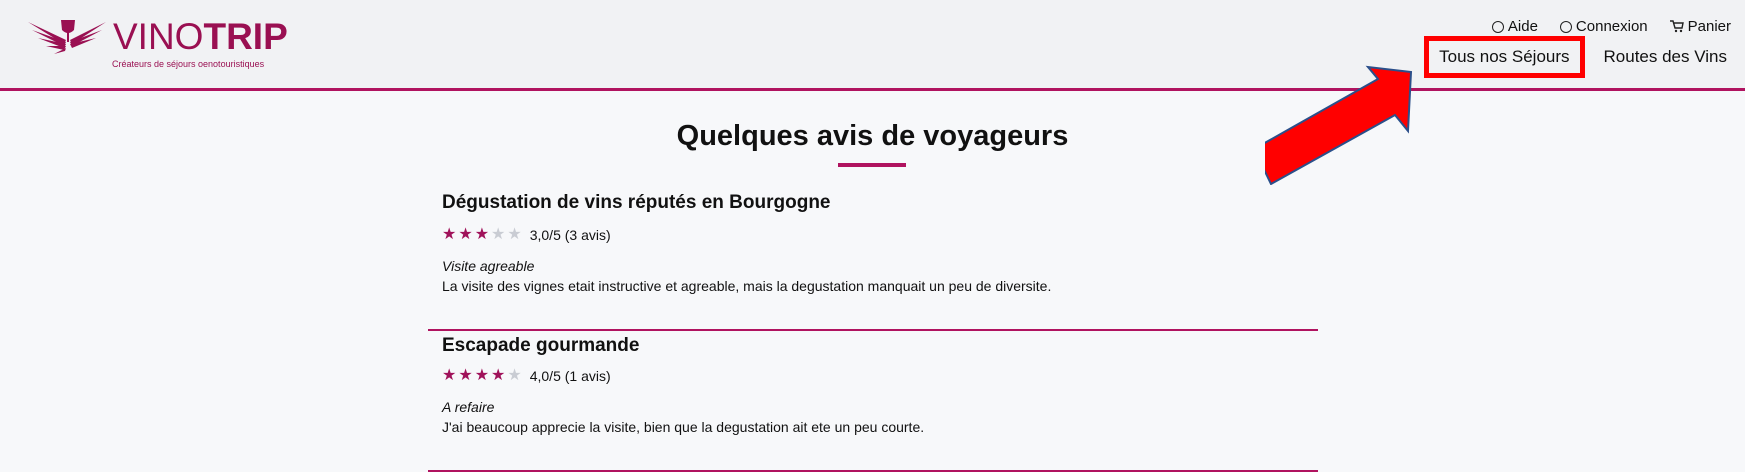 Image resolution: width=1745 pixels, height=472 pixels. I want to click on wine-wings-logo-icon, so click(67, 37).